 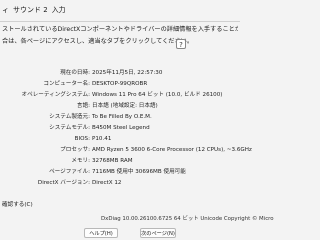 What do you see at coordinates (69, 117) in the screenshot?
I see `label-manufacturer: システム製造元:` at bounding box center [69, 117].